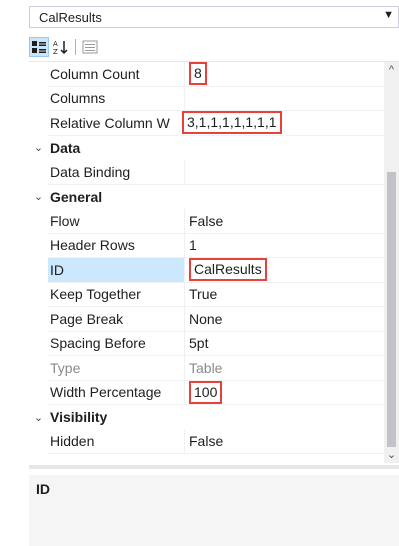 This screenshot has height=546, width=399. I want to click on property-row: ID CalResults, so click(214, 270).